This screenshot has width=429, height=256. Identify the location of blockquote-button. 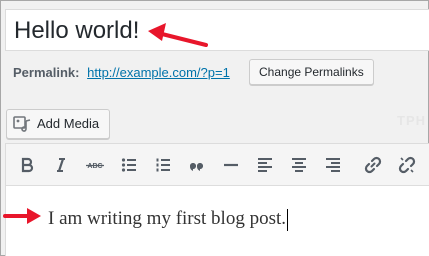
(197, 165).